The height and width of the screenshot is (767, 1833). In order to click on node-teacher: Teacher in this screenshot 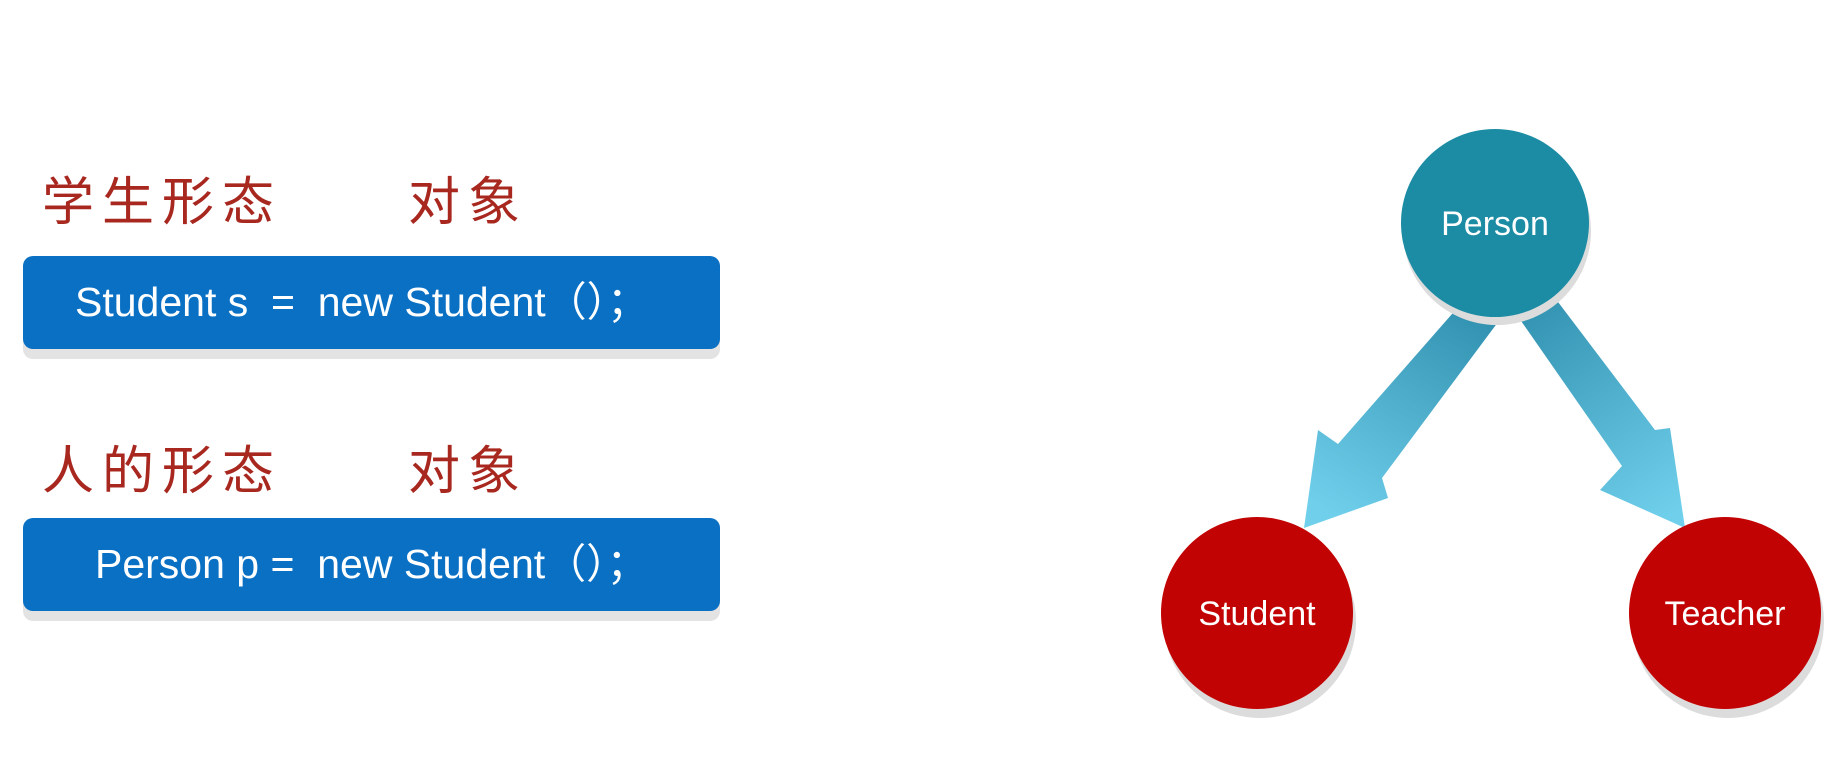, I will do `click(1726, 617)`.